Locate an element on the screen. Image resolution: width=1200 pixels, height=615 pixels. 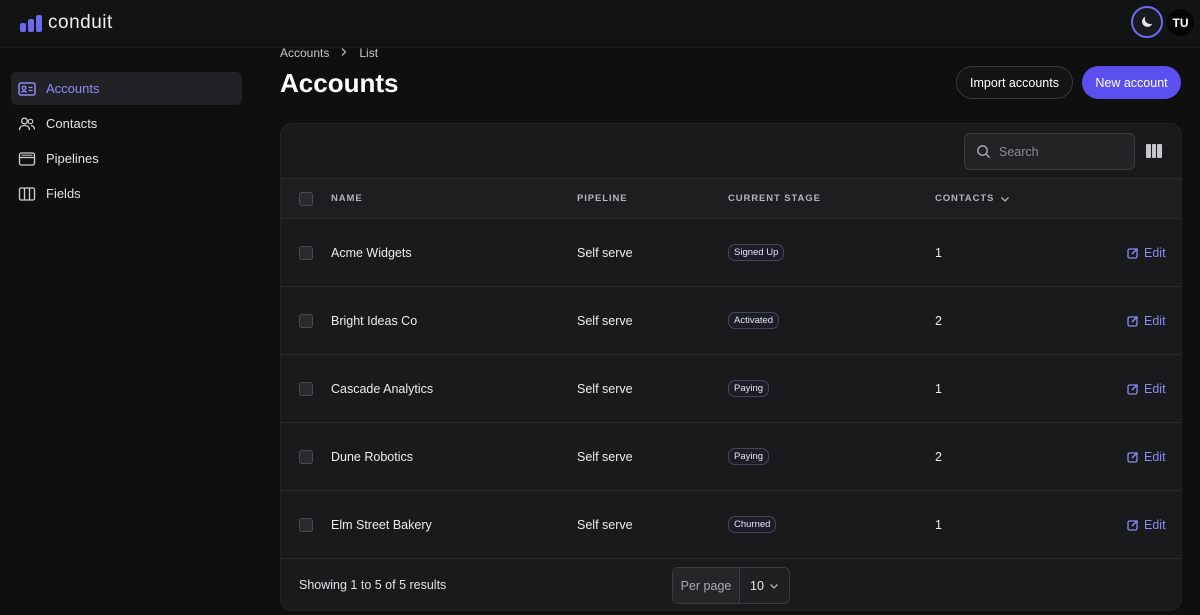
id-card-icon is located at coordinates (27, 89).